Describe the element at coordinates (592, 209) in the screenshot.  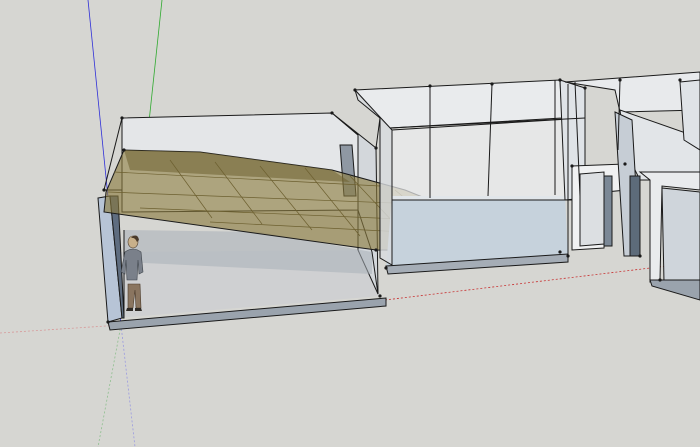
I see `side-wing-door-opening` at that location.